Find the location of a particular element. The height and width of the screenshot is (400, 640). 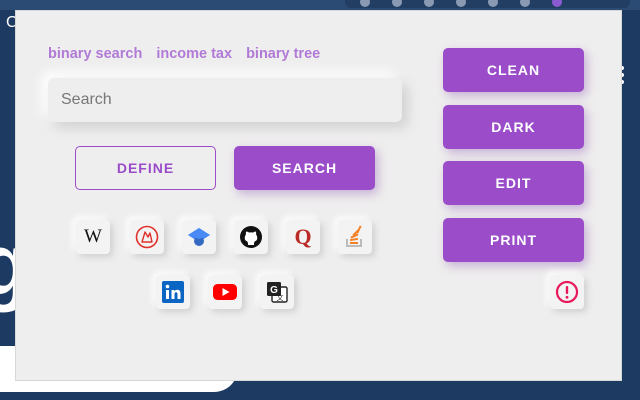

suggestion-link: binary tree is located at coordinates (283, 54).